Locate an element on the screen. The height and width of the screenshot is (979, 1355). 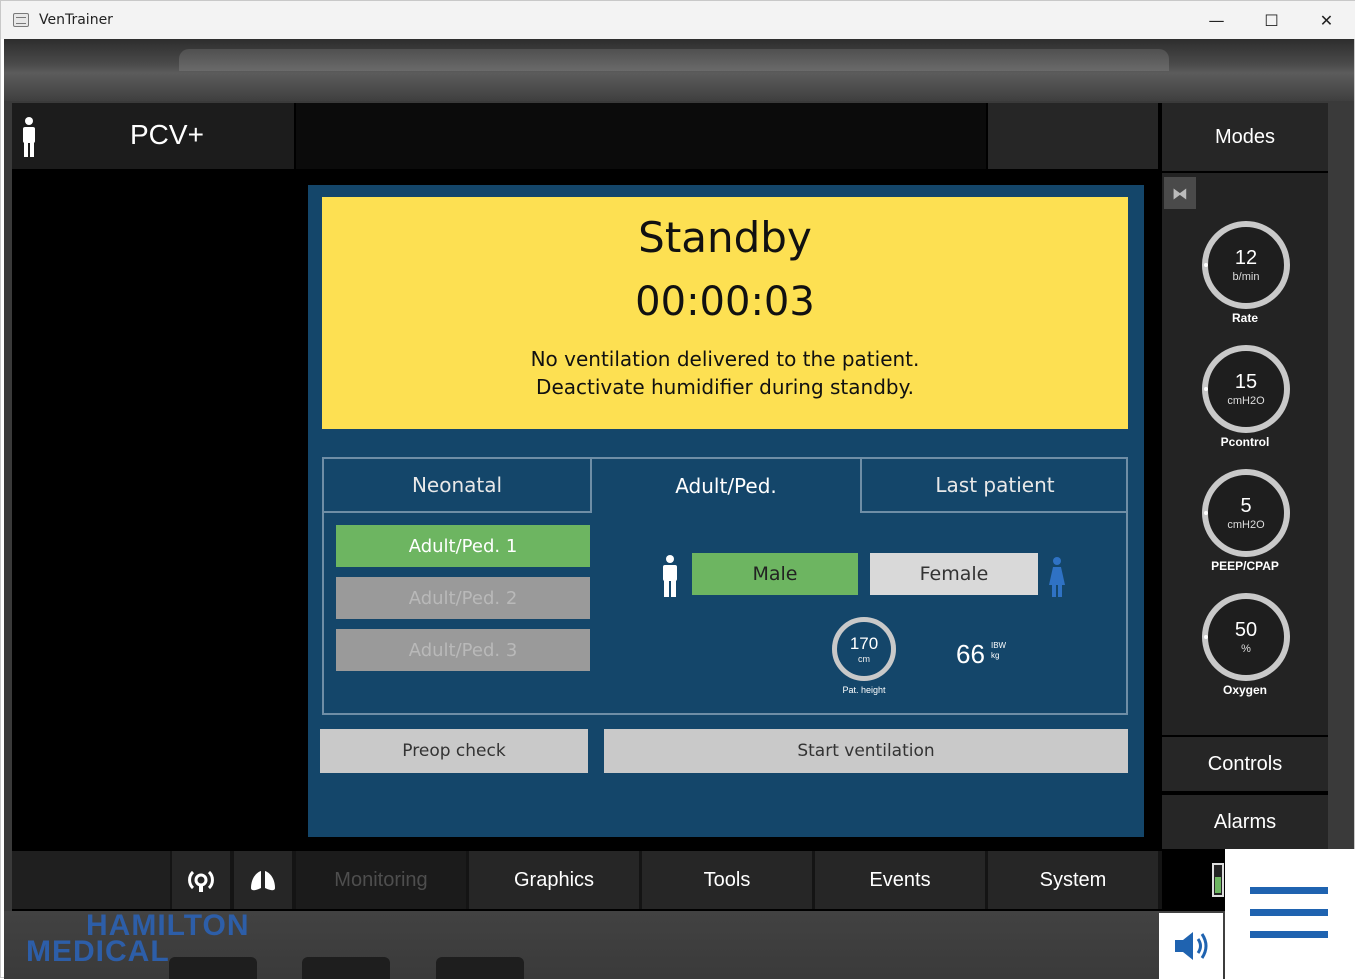
tab-events: Events is located at coordinates (900, 880).